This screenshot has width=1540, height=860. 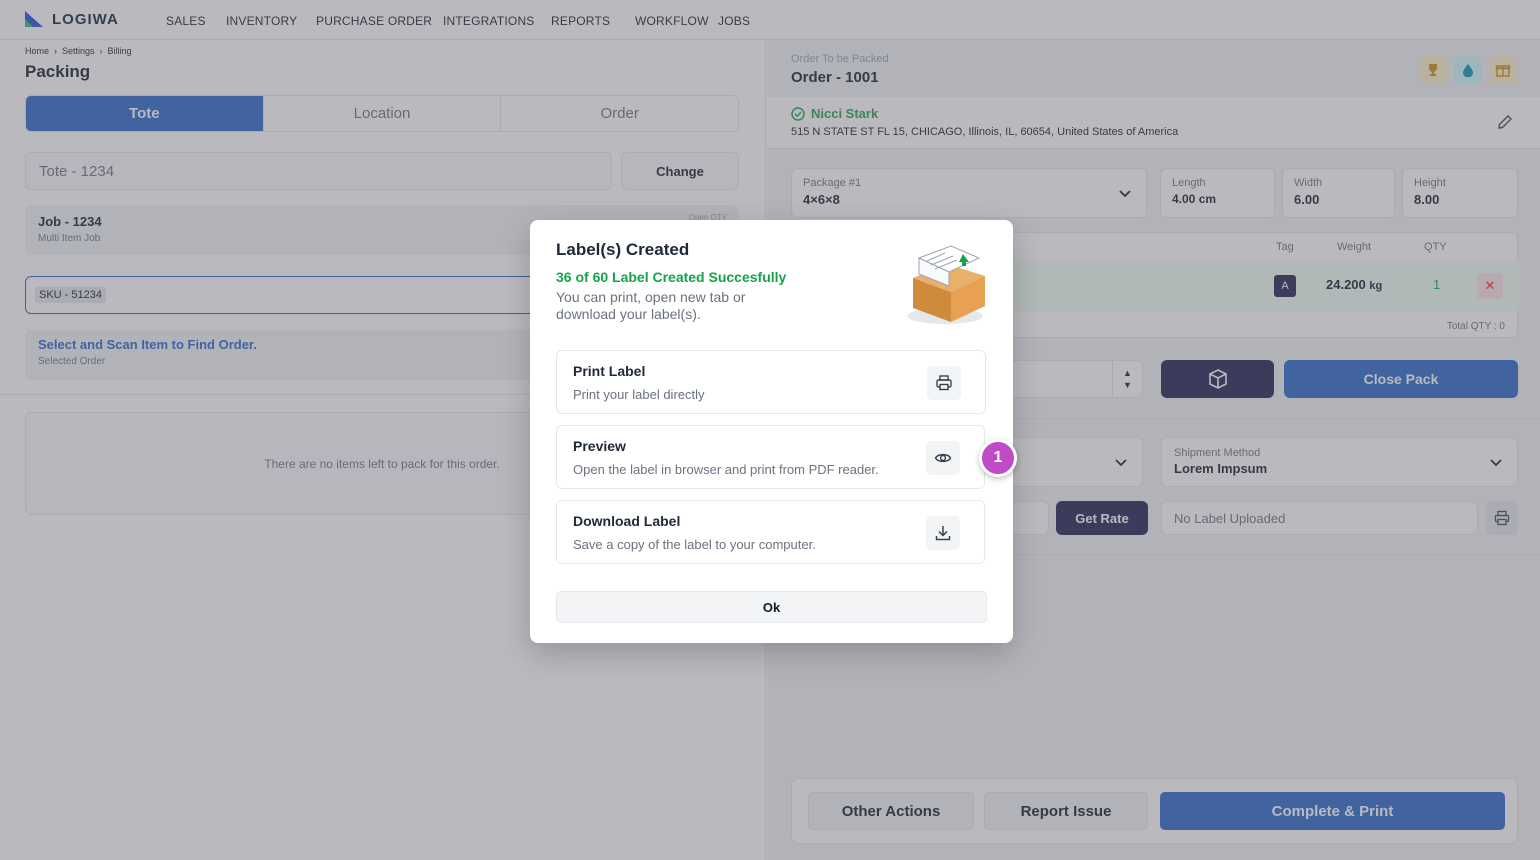 What do you see at coordinates (946, 284) in the screenshot?
I see `package-box-illustration-icon` at bounding box center [946, 284].